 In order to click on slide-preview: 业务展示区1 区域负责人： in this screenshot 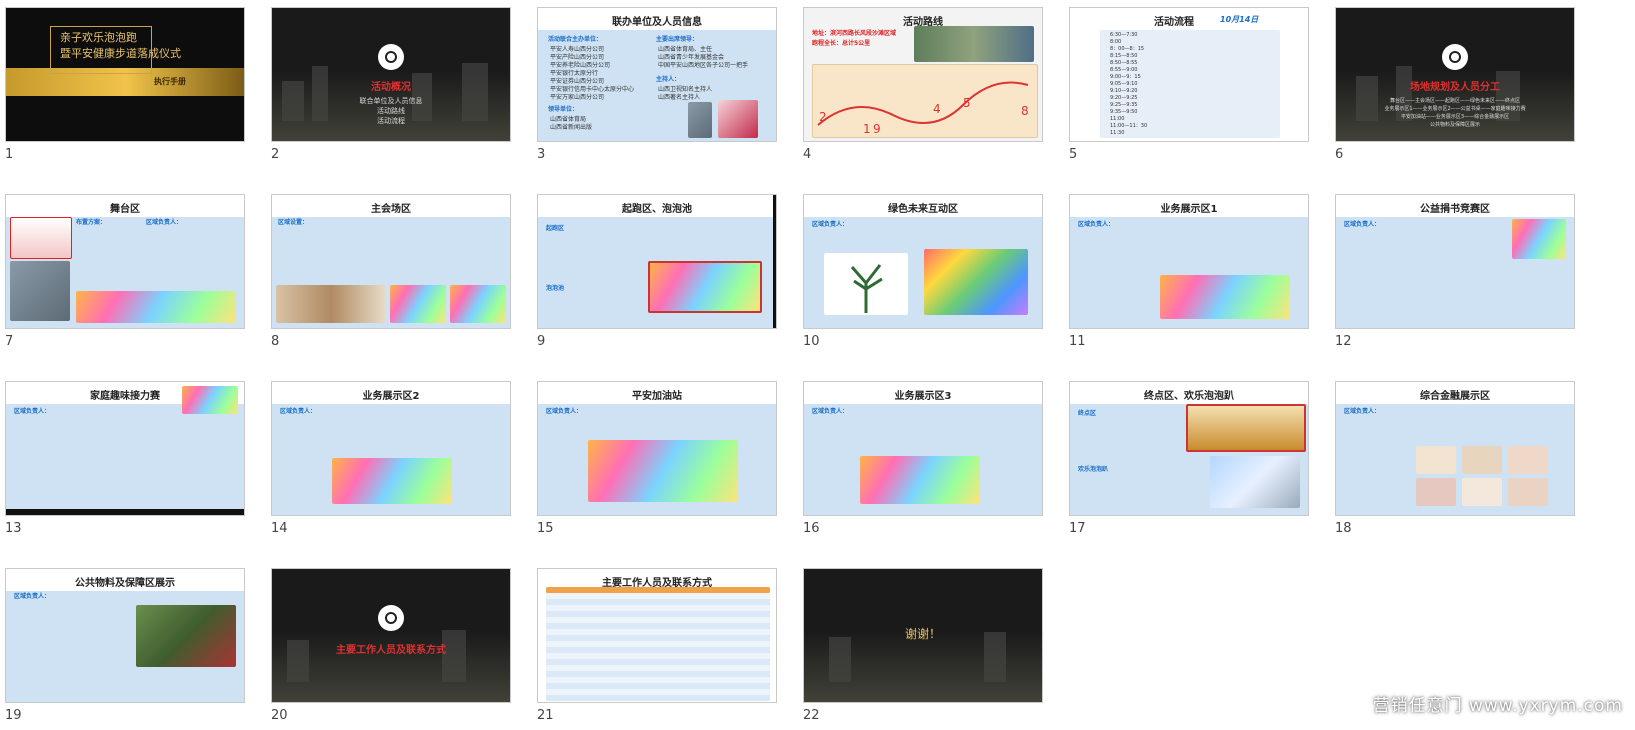, I will do `click(1189, 261)`.